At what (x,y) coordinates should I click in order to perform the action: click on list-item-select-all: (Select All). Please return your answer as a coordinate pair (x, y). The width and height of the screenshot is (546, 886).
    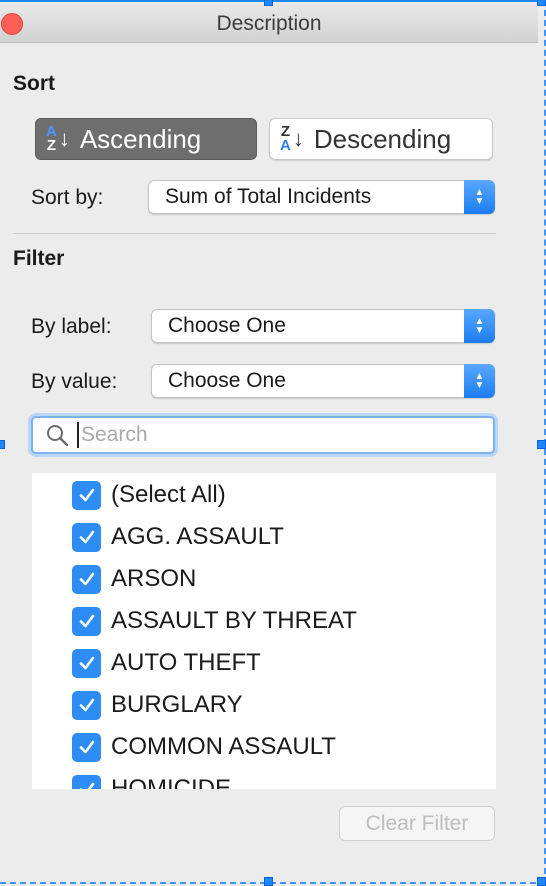
    Looking at the image, I should click on (149, 495).